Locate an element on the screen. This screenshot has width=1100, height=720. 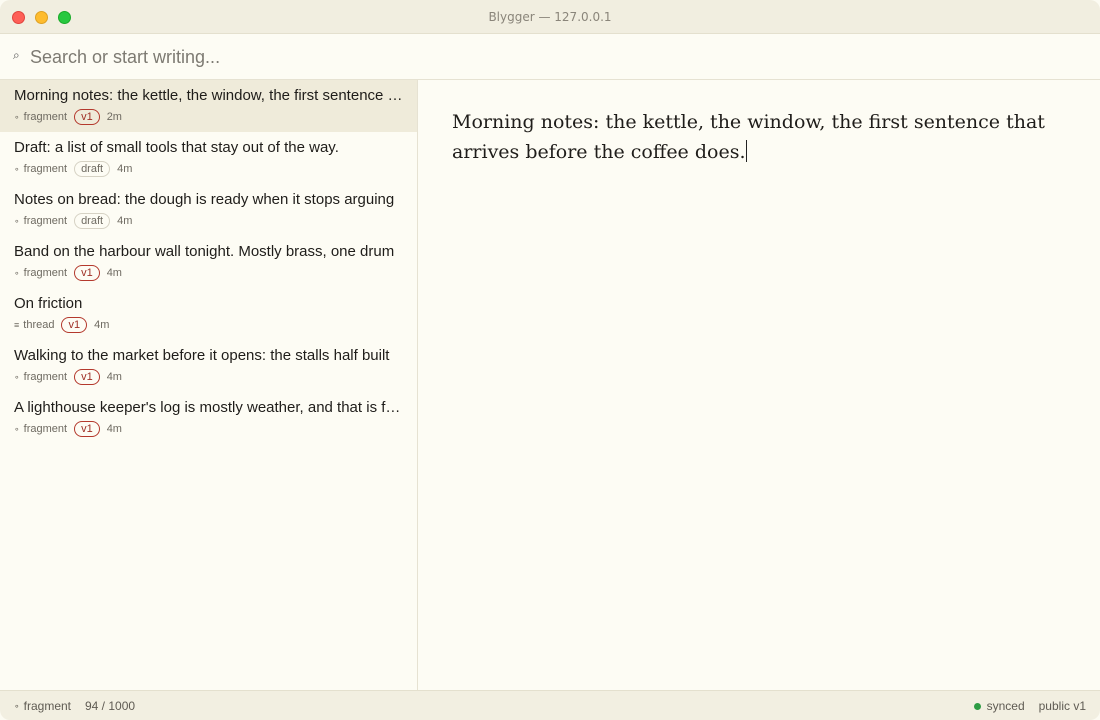
search-bar: ⌕ is located at coordinates (550, 57).